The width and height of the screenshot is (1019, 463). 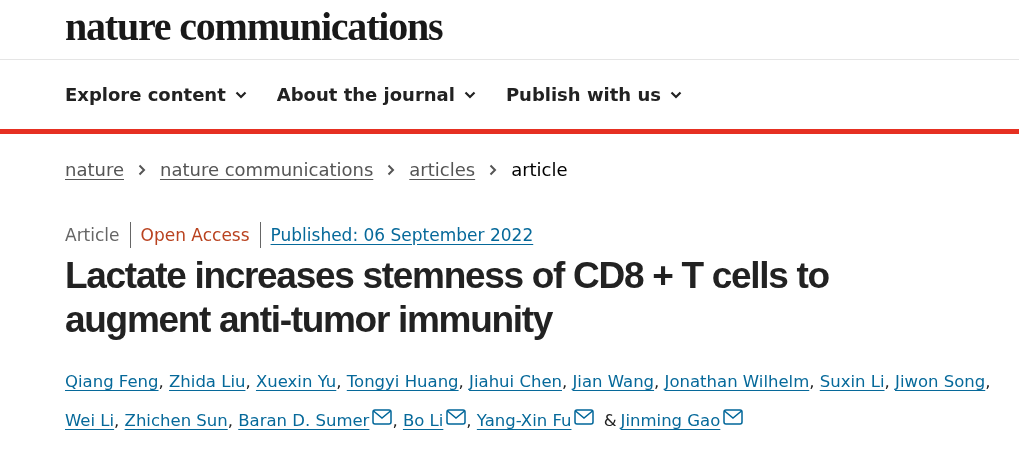 What do you see at coordinates (304, 420) in the screenshot?
I see `author-link: Baran D. Sumer` at bounding box center [304, 420].